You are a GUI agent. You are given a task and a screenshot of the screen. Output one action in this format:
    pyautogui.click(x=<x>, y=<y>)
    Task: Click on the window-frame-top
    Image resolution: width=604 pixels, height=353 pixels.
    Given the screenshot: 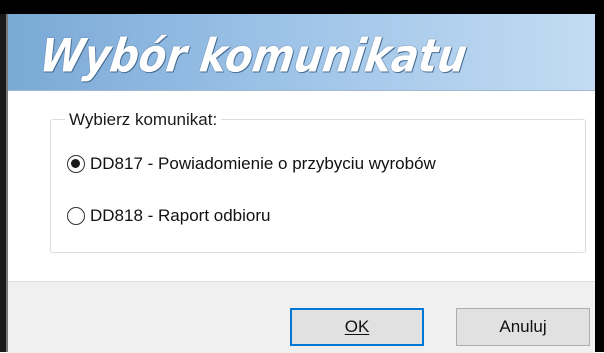 What is the action you would take?
    pyautogui.click(x=302, y=7)
    